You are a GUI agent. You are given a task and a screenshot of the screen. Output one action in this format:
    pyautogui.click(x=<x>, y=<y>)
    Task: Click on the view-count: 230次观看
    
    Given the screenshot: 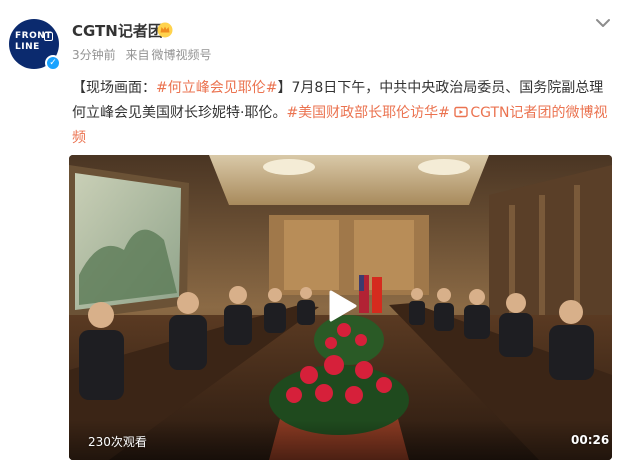 What is the action you would take?
    pyautogui.click(x=117, y=442)
    